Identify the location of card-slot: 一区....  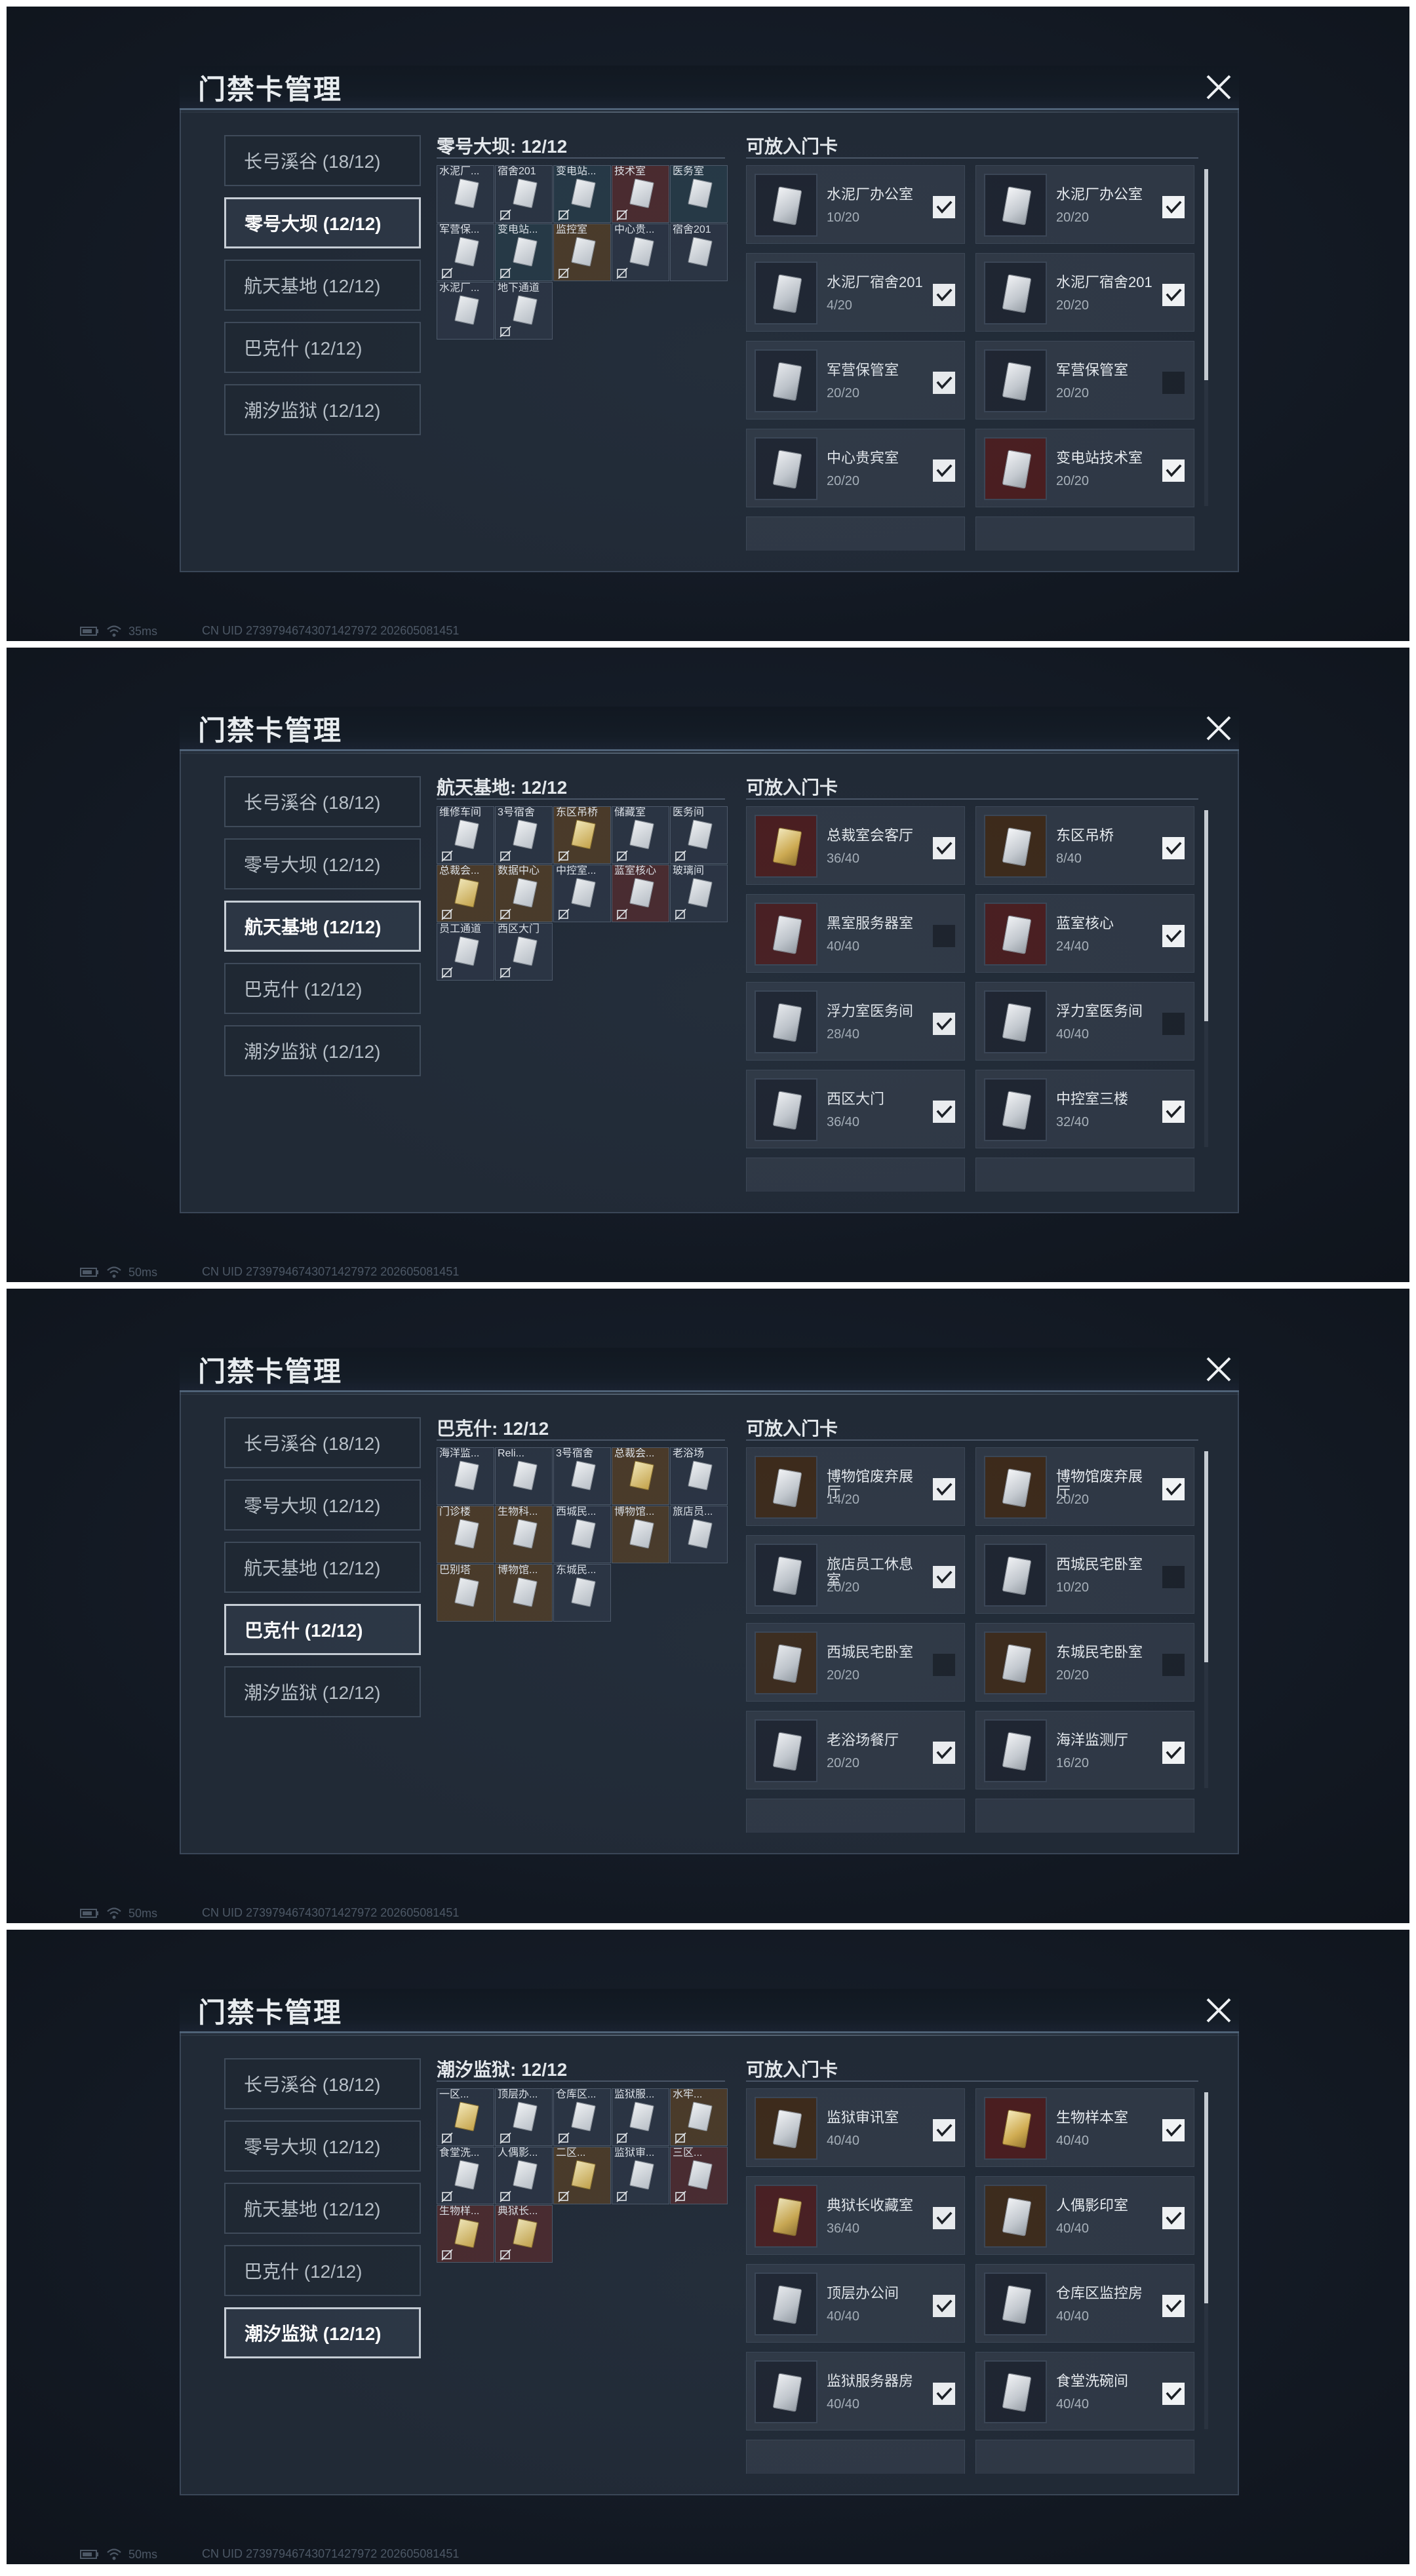
(465, 2117).